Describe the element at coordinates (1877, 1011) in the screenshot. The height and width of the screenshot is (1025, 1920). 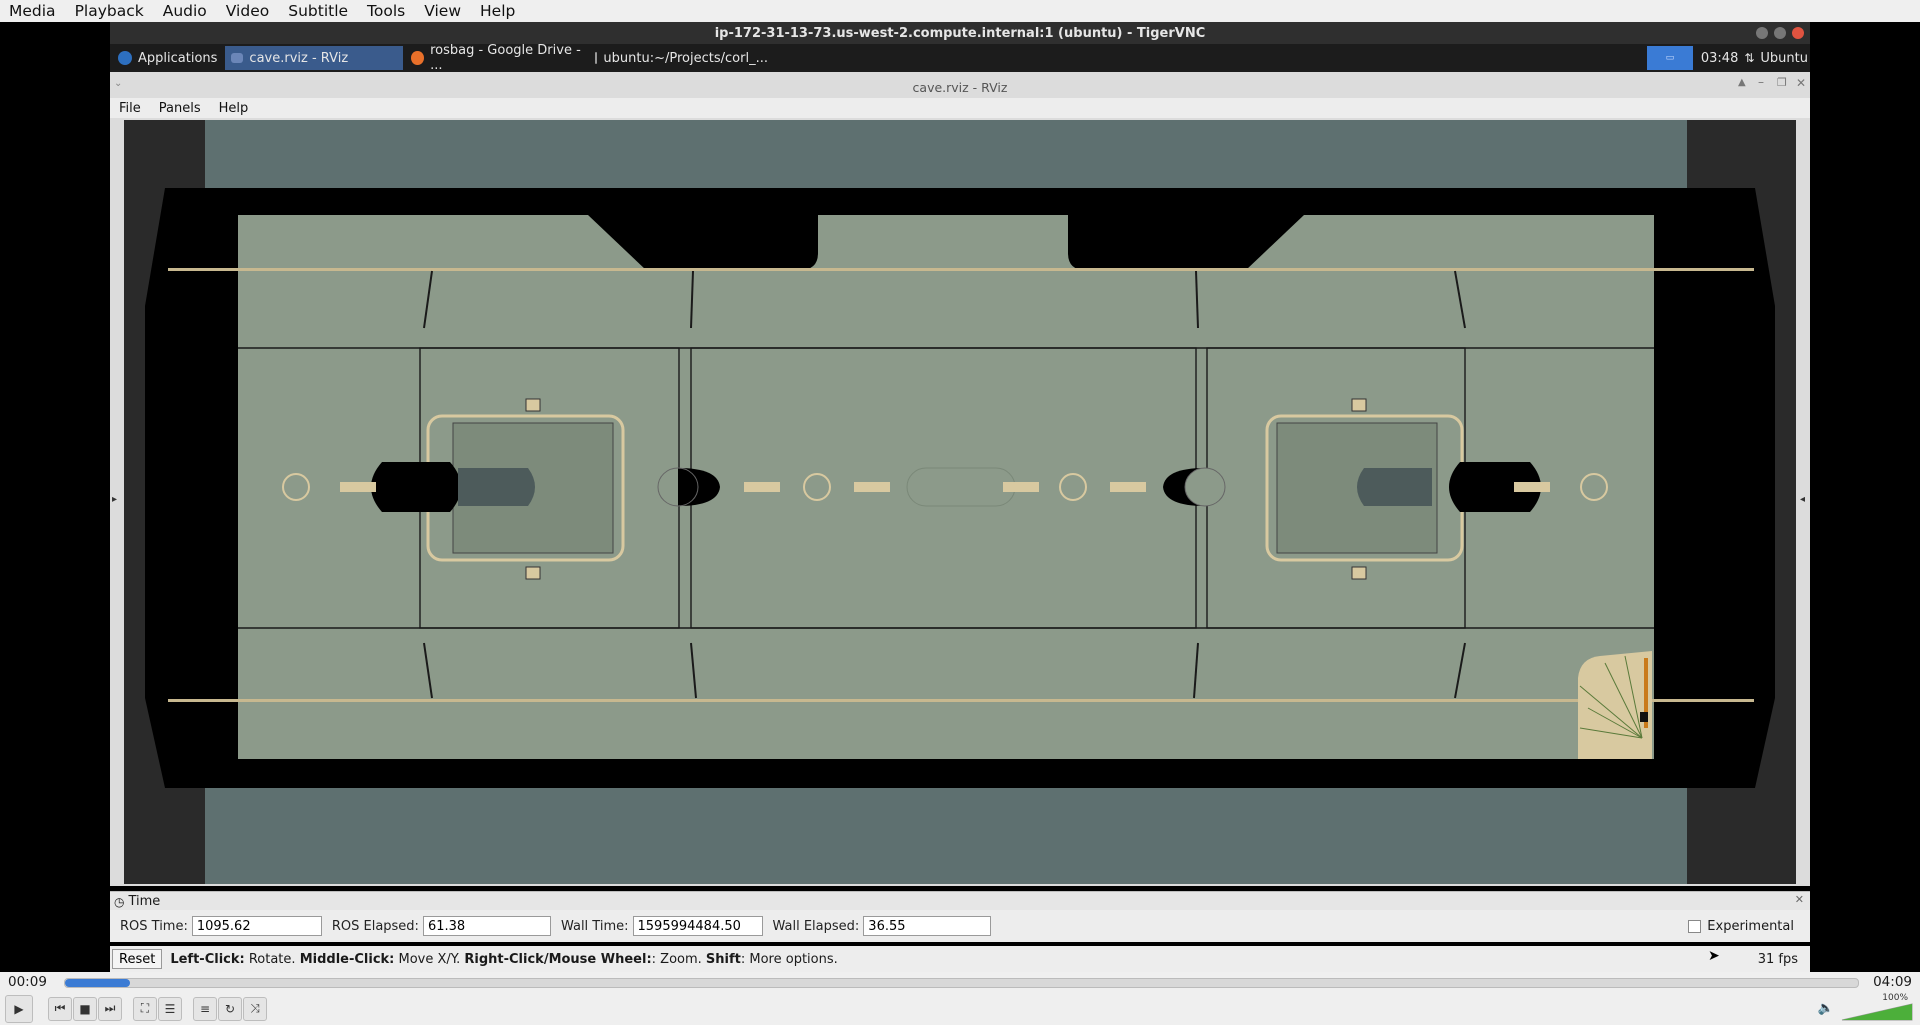
I see `volume-wedge` at that location.